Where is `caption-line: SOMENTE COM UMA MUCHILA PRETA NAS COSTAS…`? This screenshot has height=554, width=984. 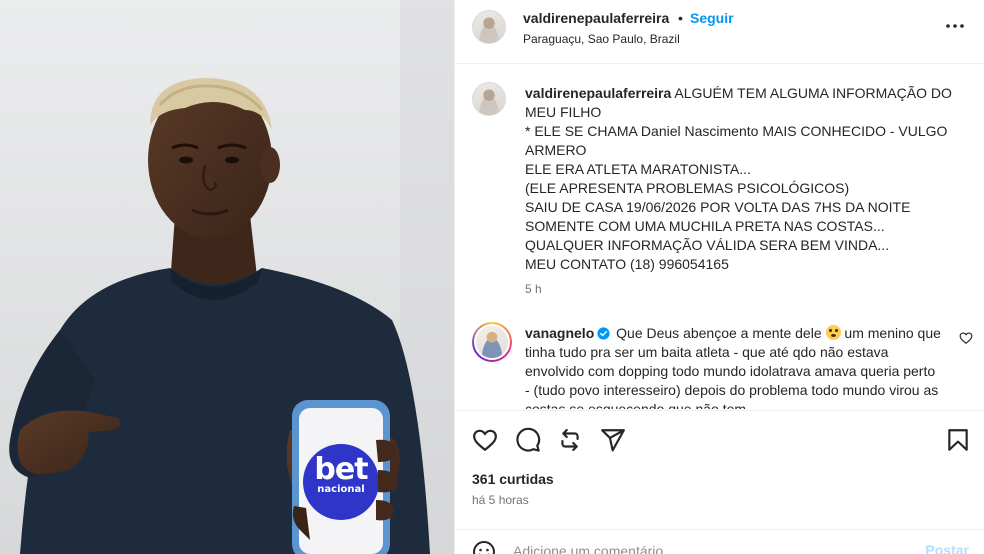
caption-line: SOMENTE COM UMA MUCHILA PRETA NAS COSTAS… is located at coordinates (705, 226).